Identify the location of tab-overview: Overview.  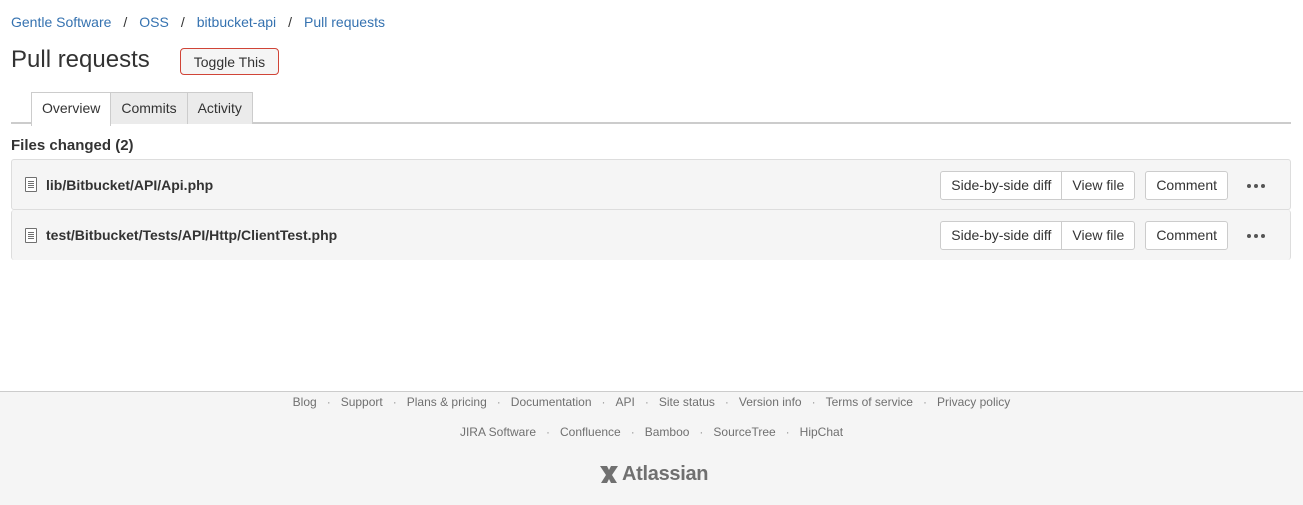
(71, 109).